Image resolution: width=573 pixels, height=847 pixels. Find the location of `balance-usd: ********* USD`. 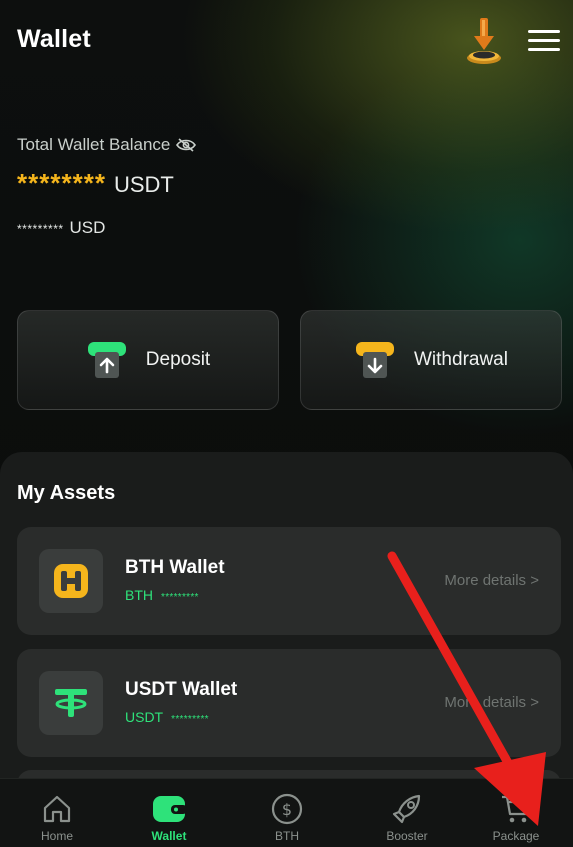

balance-usd: ********* USD is located at coordinates (61, 228).